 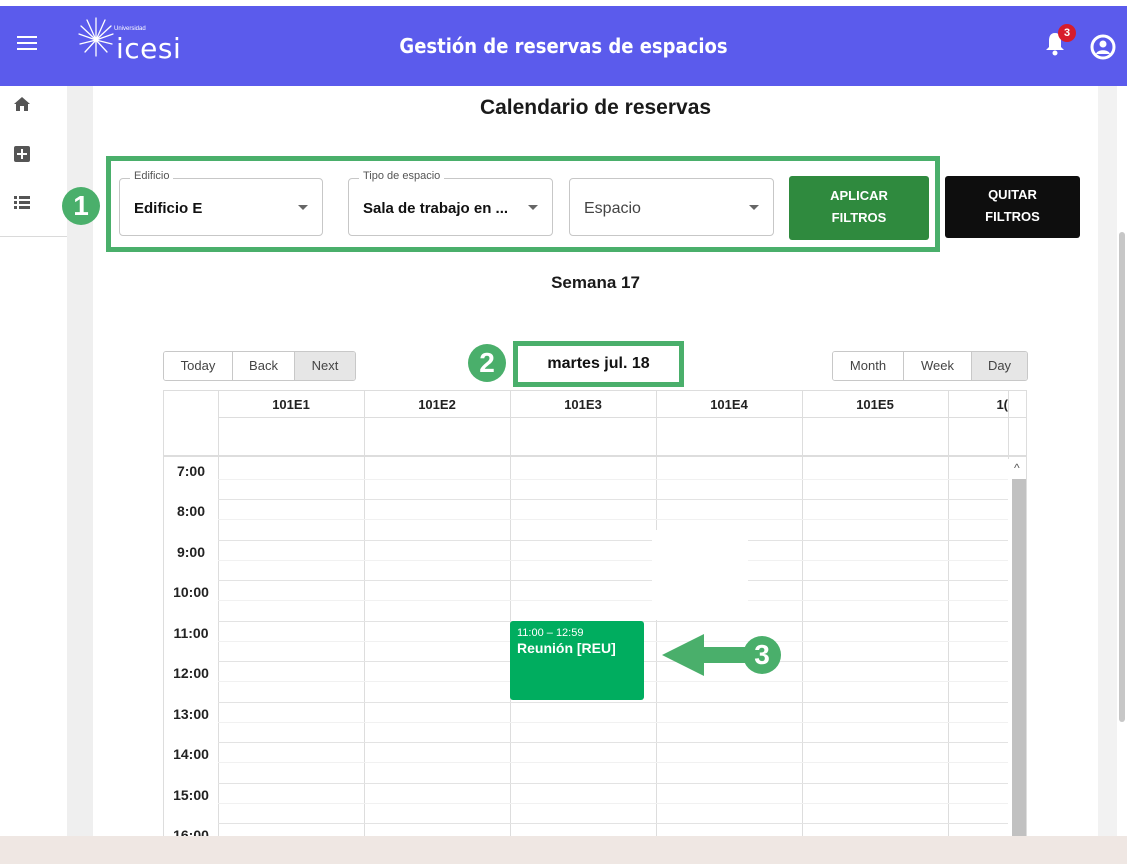 I want to click on view-button-group: Month Week Day, so click(x=930, y=366).